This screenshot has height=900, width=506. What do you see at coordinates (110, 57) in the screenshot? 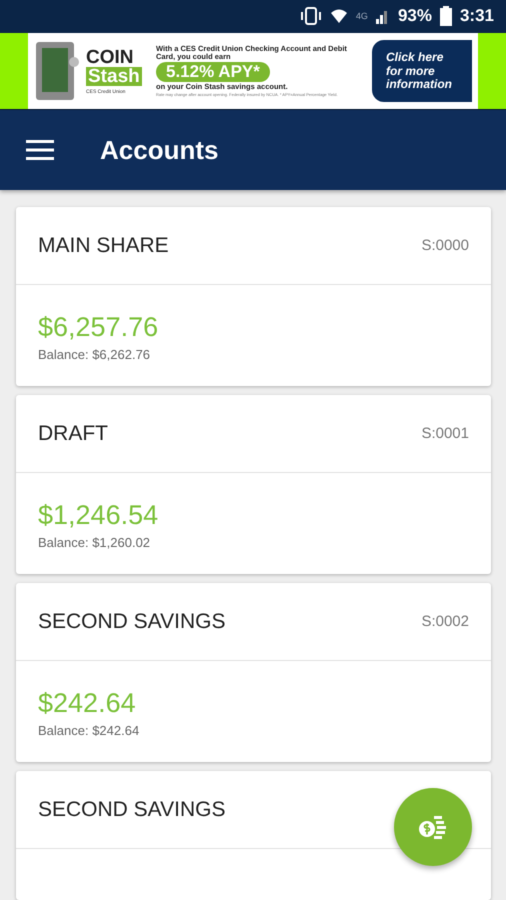
I see `brand-name: COIN` at bounding box center [110, 57].